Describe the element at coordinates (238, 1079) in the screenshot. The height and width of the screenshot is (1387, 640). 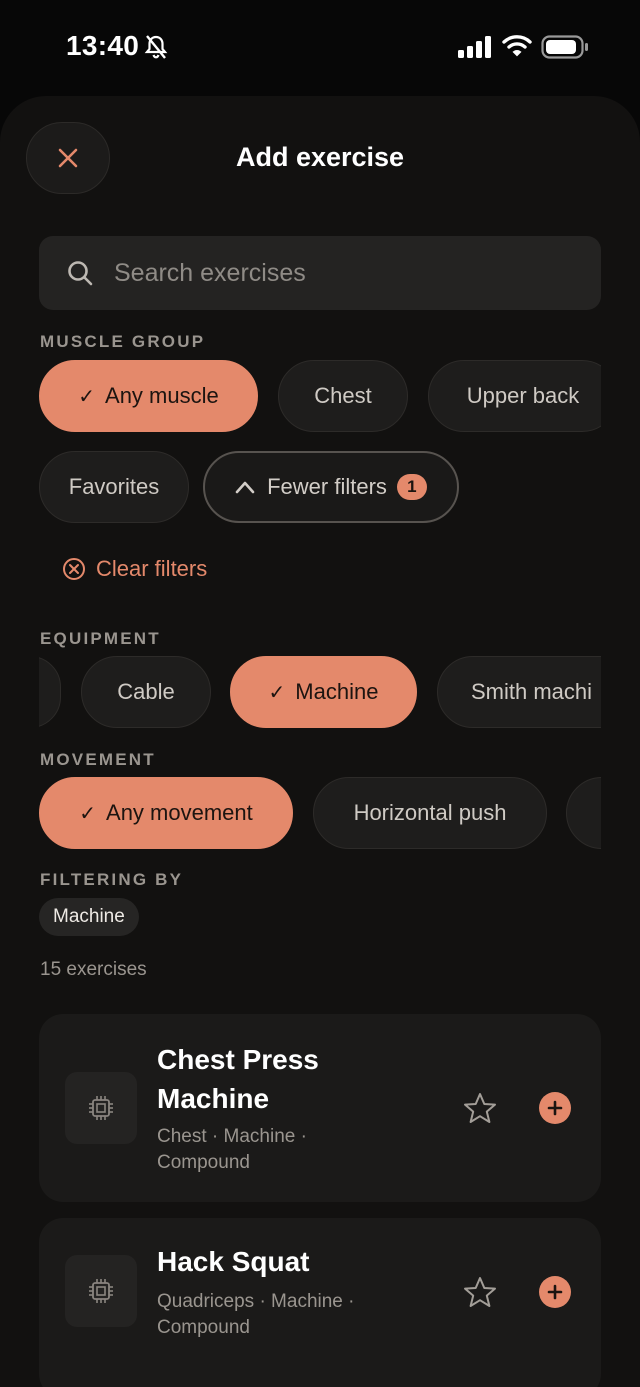
I see `exercise-name: Chest Press Machine` at that location.